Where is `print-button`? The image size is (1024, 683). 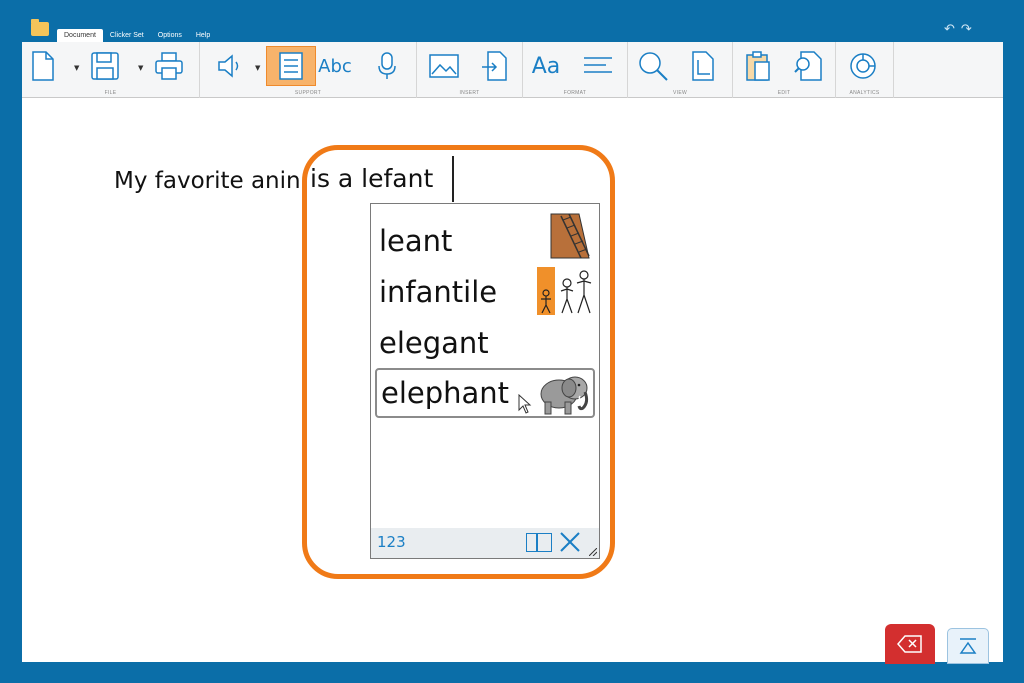
print-button is located at coordinates (169, 66).